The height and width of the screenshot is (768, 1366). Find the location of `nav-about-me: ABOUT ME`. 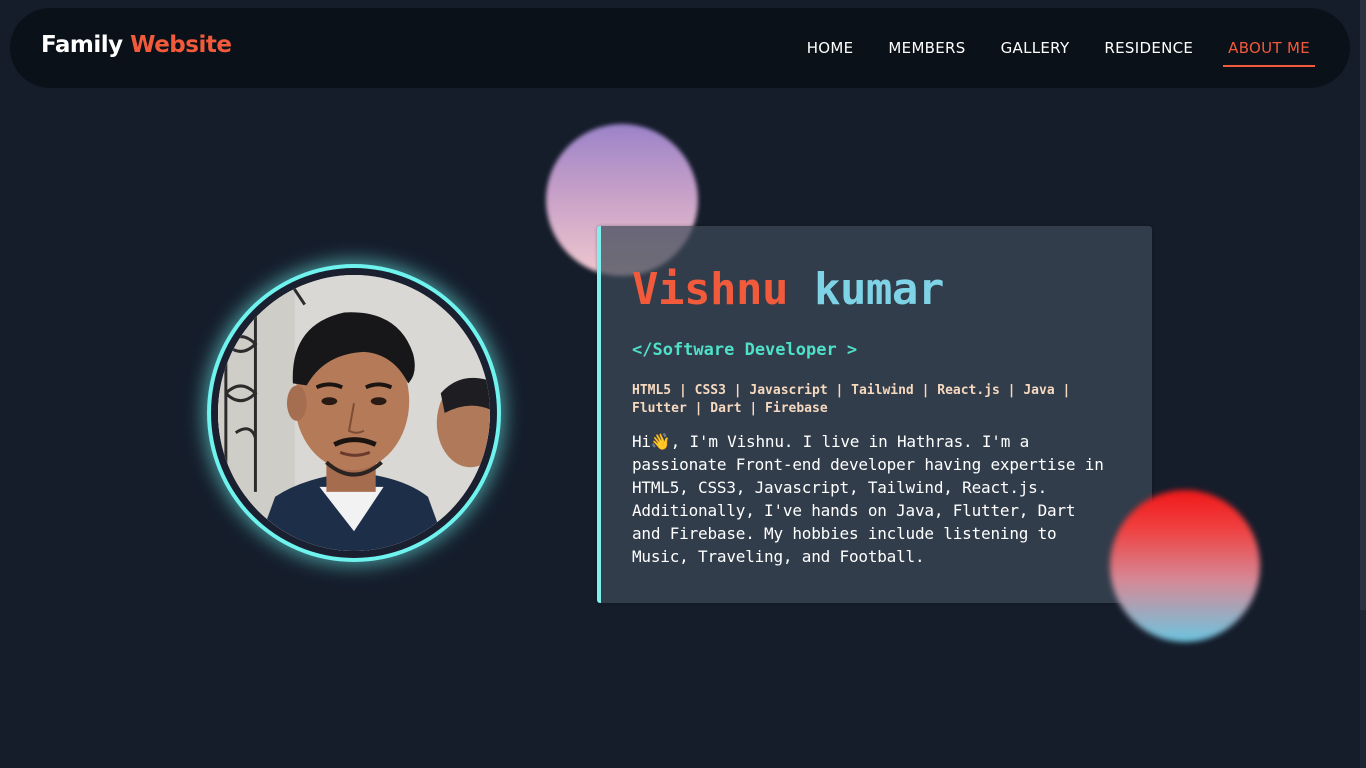

nav-about-me: ABOUT ME is located at coordinates (1269, 48).